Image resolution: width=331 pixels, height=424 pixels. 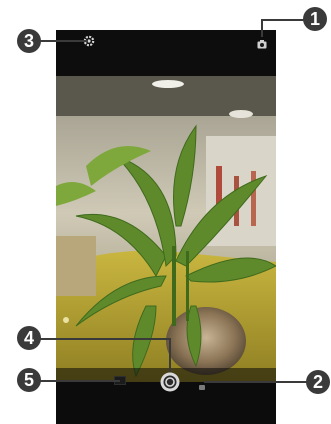 What do you see at coordinates (29, 41) in the screenshot?
I see `callout-3: 3` at bounding box center [29, 41].